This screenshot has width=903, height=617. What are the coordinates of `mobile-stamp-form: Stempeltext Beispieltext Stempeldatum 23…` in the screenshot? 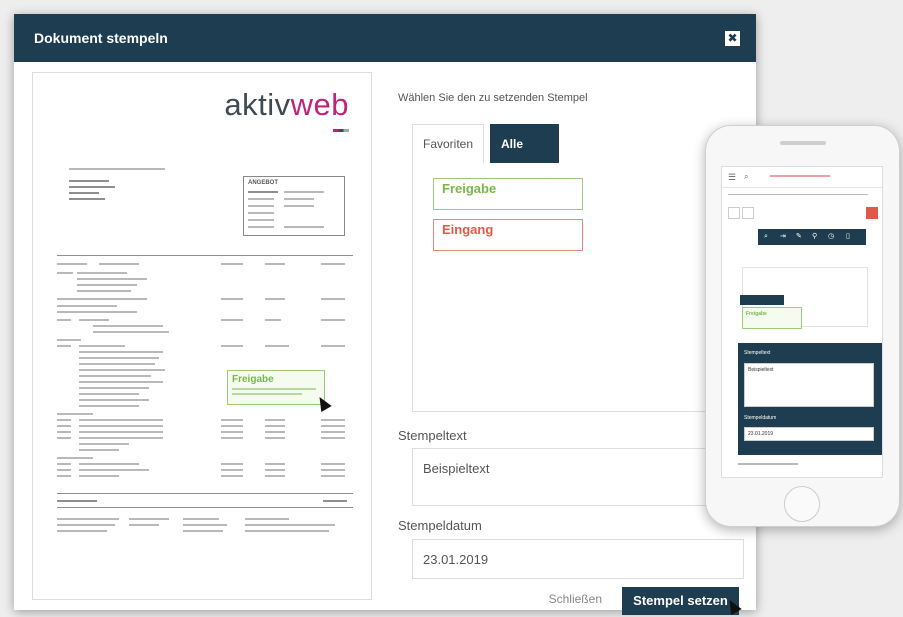 It's located at (810, 399).